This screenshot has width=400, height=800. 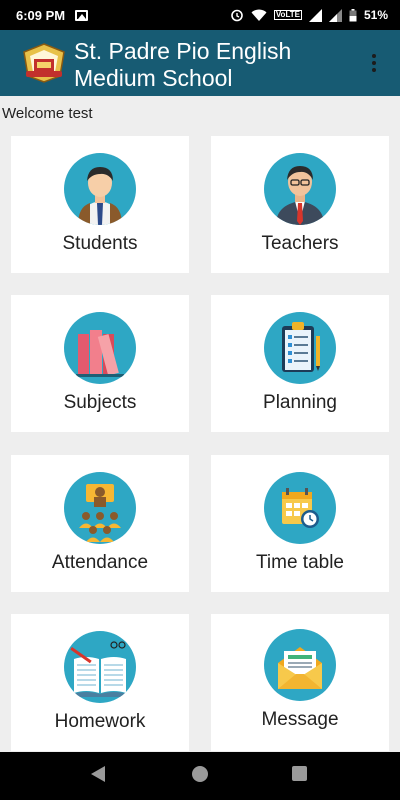 I want to click on signal-icon, so click(x=315, y=15).